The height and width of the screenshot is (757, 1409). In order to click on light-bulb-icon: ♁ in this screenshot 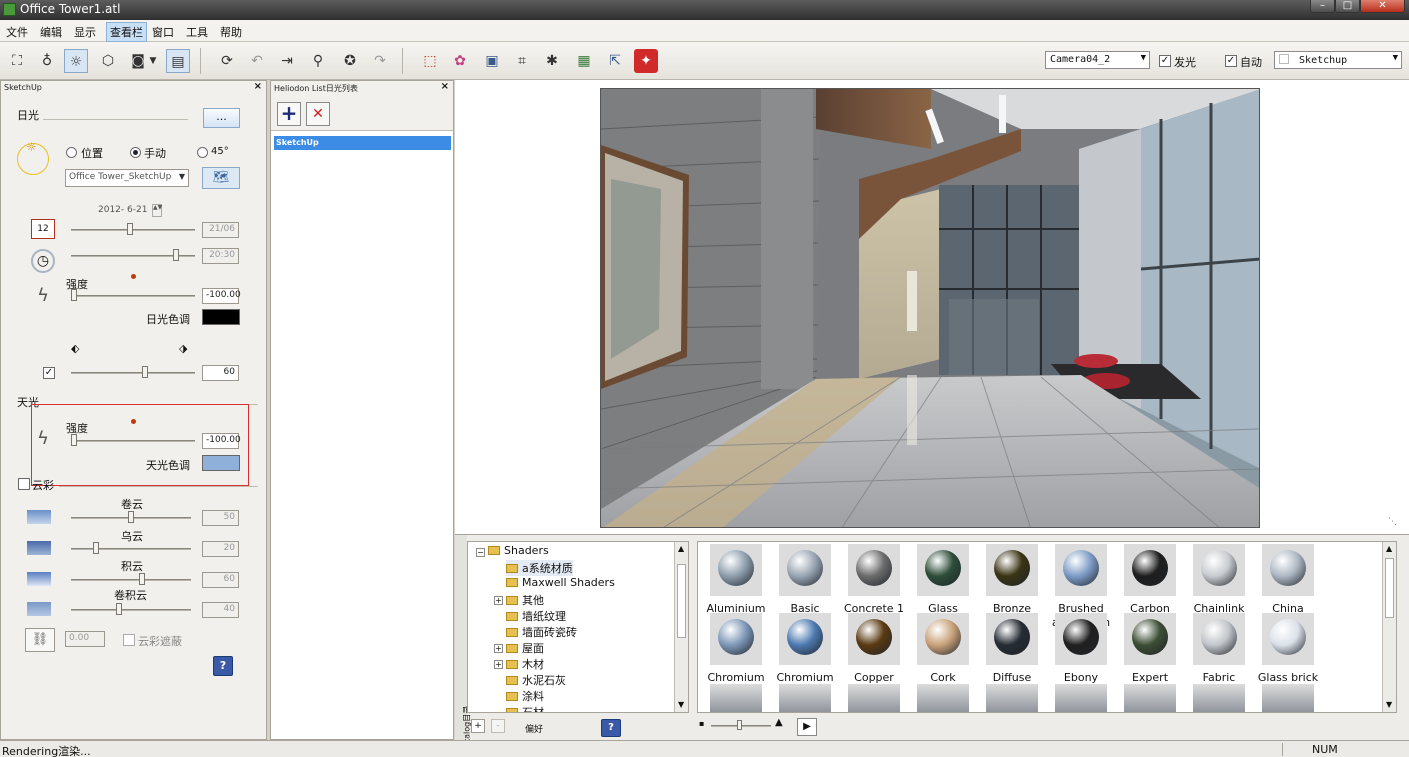, I will do `click(47, 61)`.